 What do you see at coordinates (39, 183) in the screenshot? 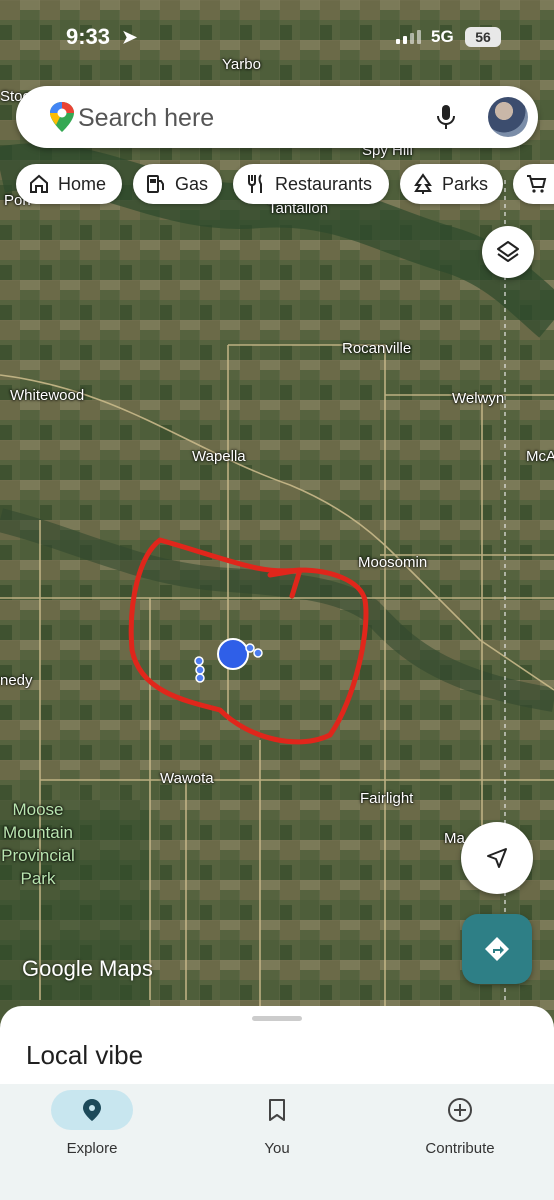
I see `home-icon` at bounding box center [39, 183].